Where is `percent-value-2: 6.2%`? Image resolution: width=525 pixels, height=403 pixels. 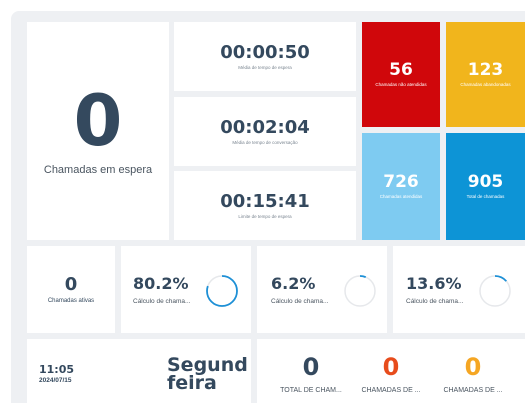
percent-value-2: 6.2% is located at coordinates (293, 283).